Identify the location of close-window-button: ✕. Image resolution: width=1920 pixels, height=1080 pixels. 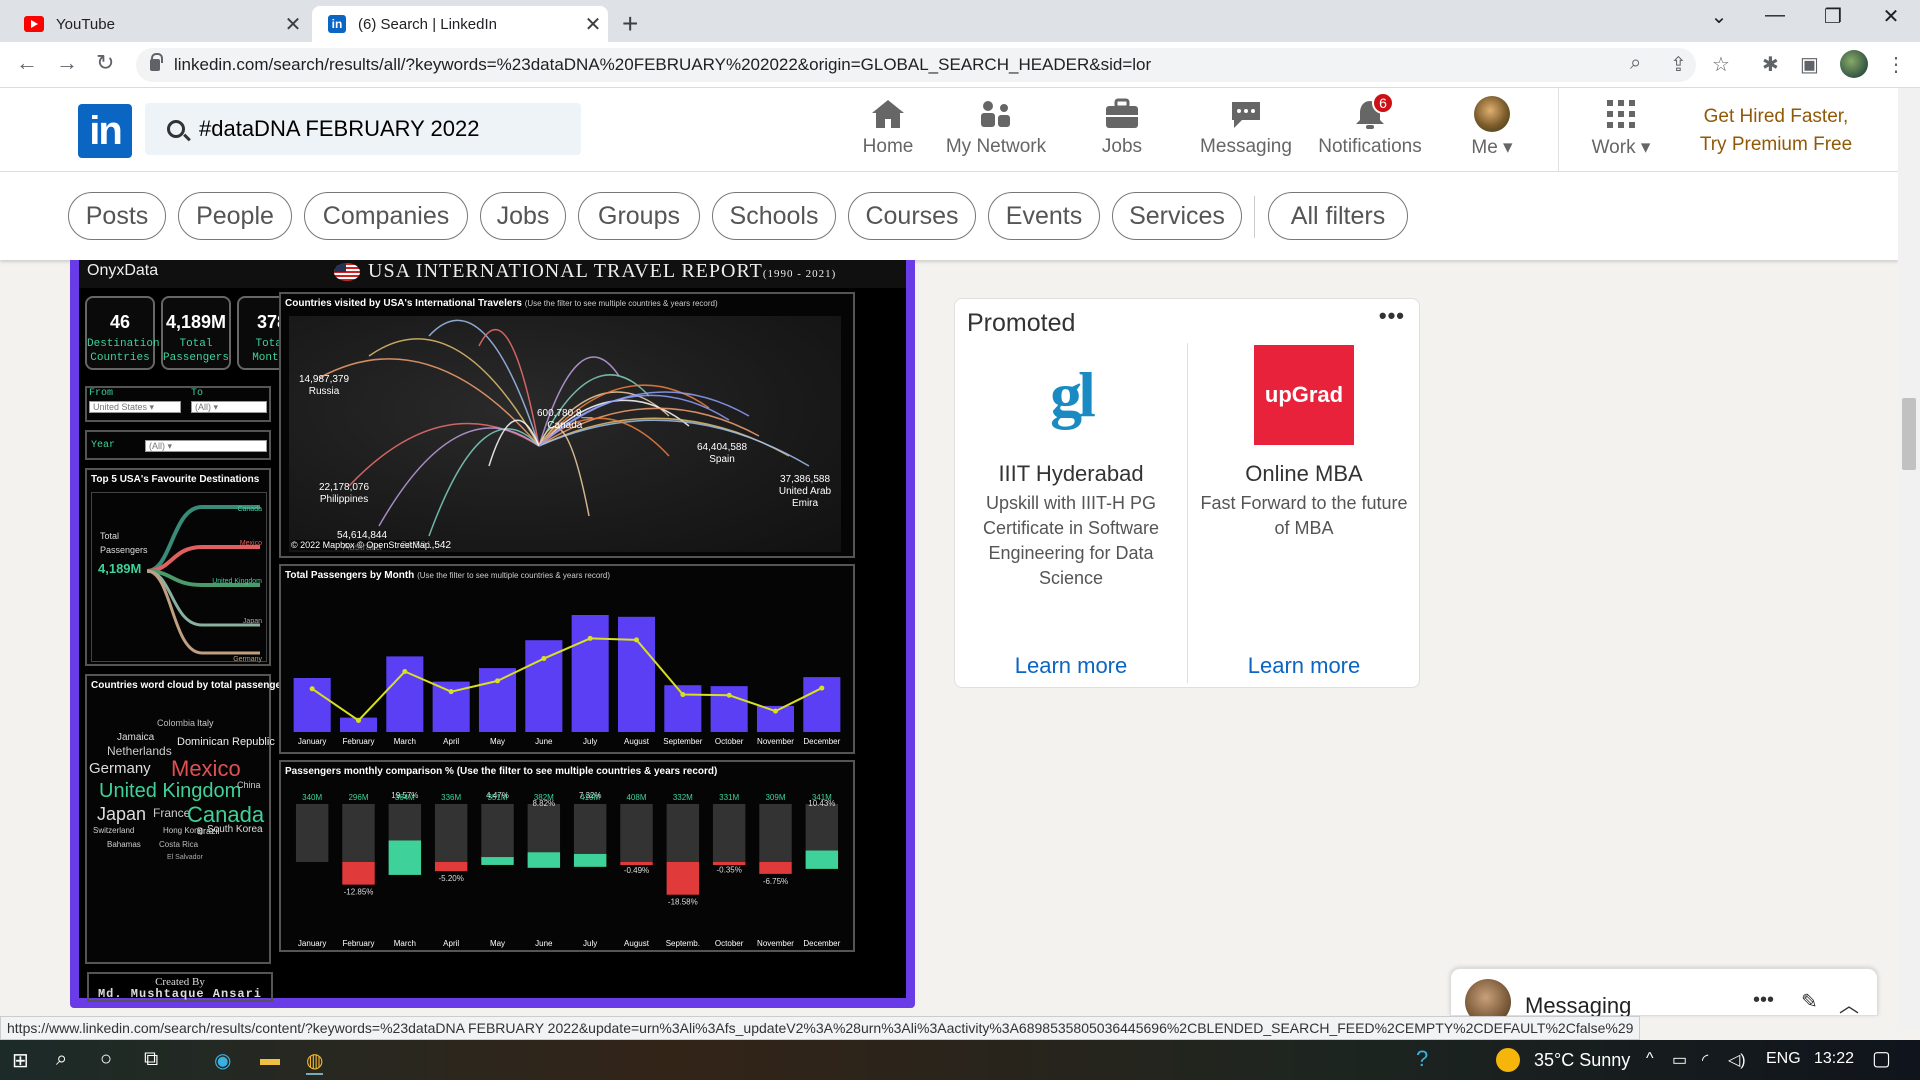
(1891, 16).